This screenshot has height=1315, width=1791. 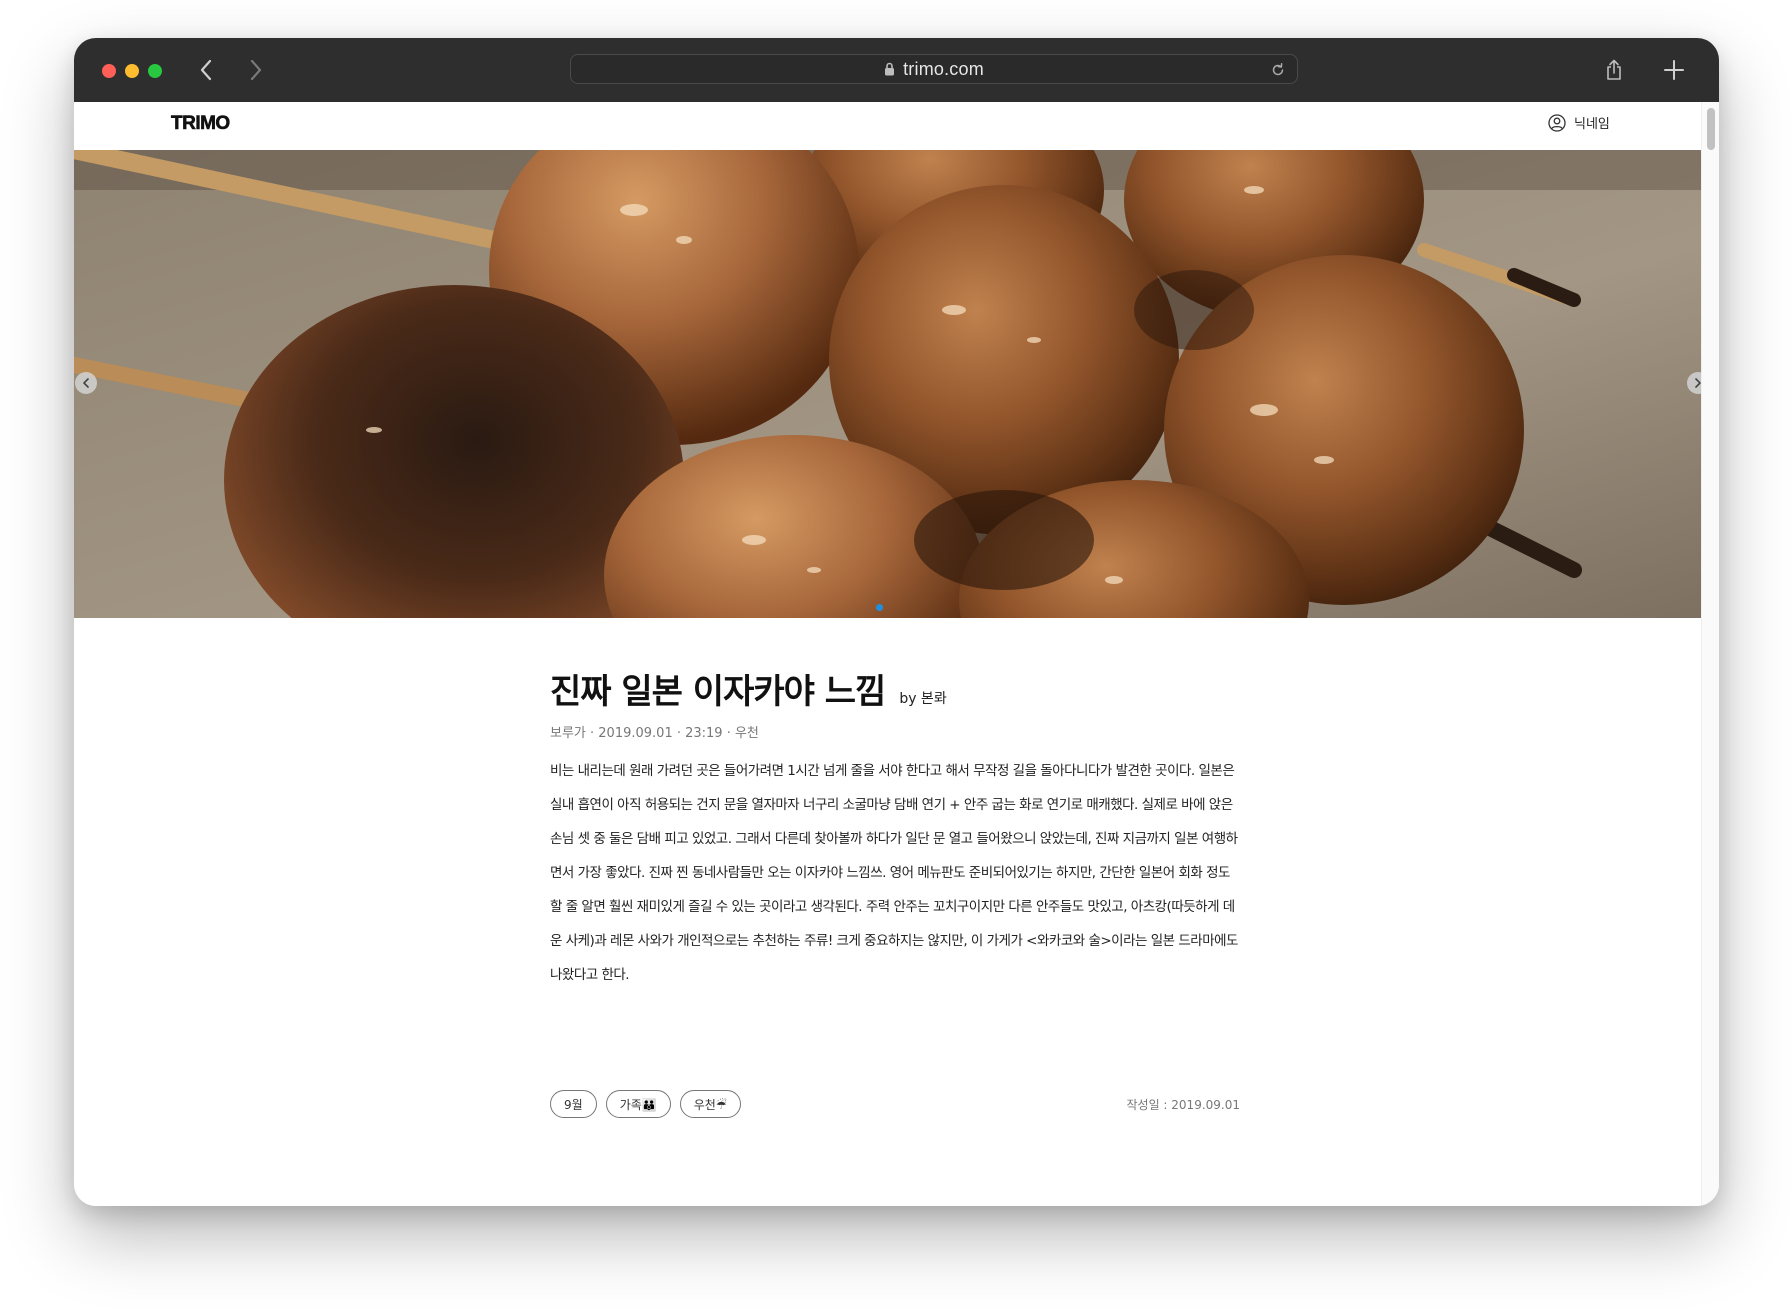 What do you see at coordinates (654, 733) in the screenshot?
I see `article-meta: 보루가 · 2019.09.01 · 23:19 · 우천` at bounding box center [654, 733].